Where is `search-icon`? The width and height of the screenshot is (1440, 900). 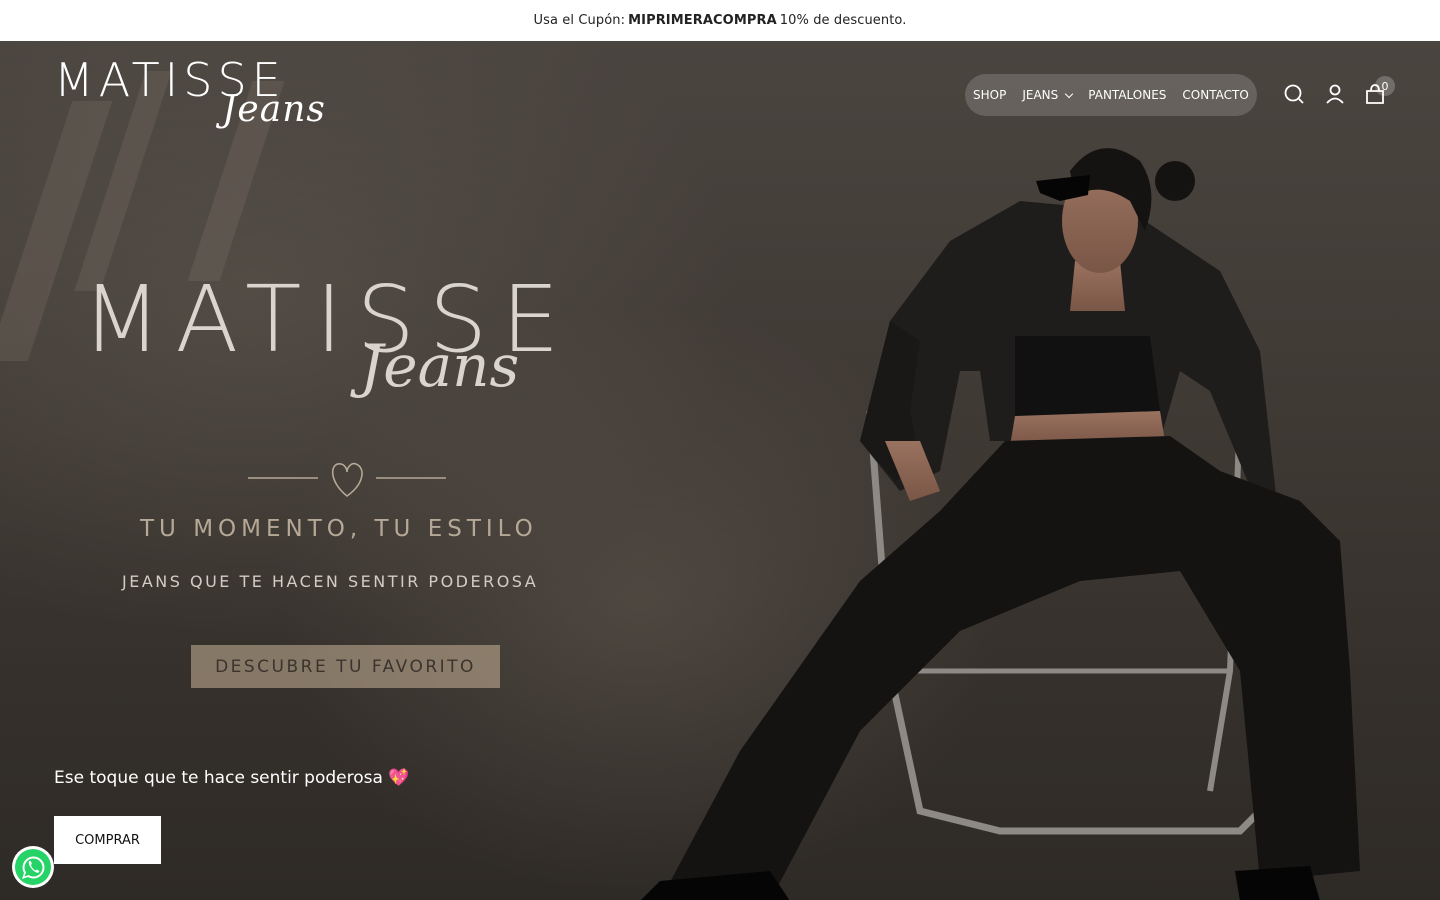 search-icon is located at coordinates (1294, 94).